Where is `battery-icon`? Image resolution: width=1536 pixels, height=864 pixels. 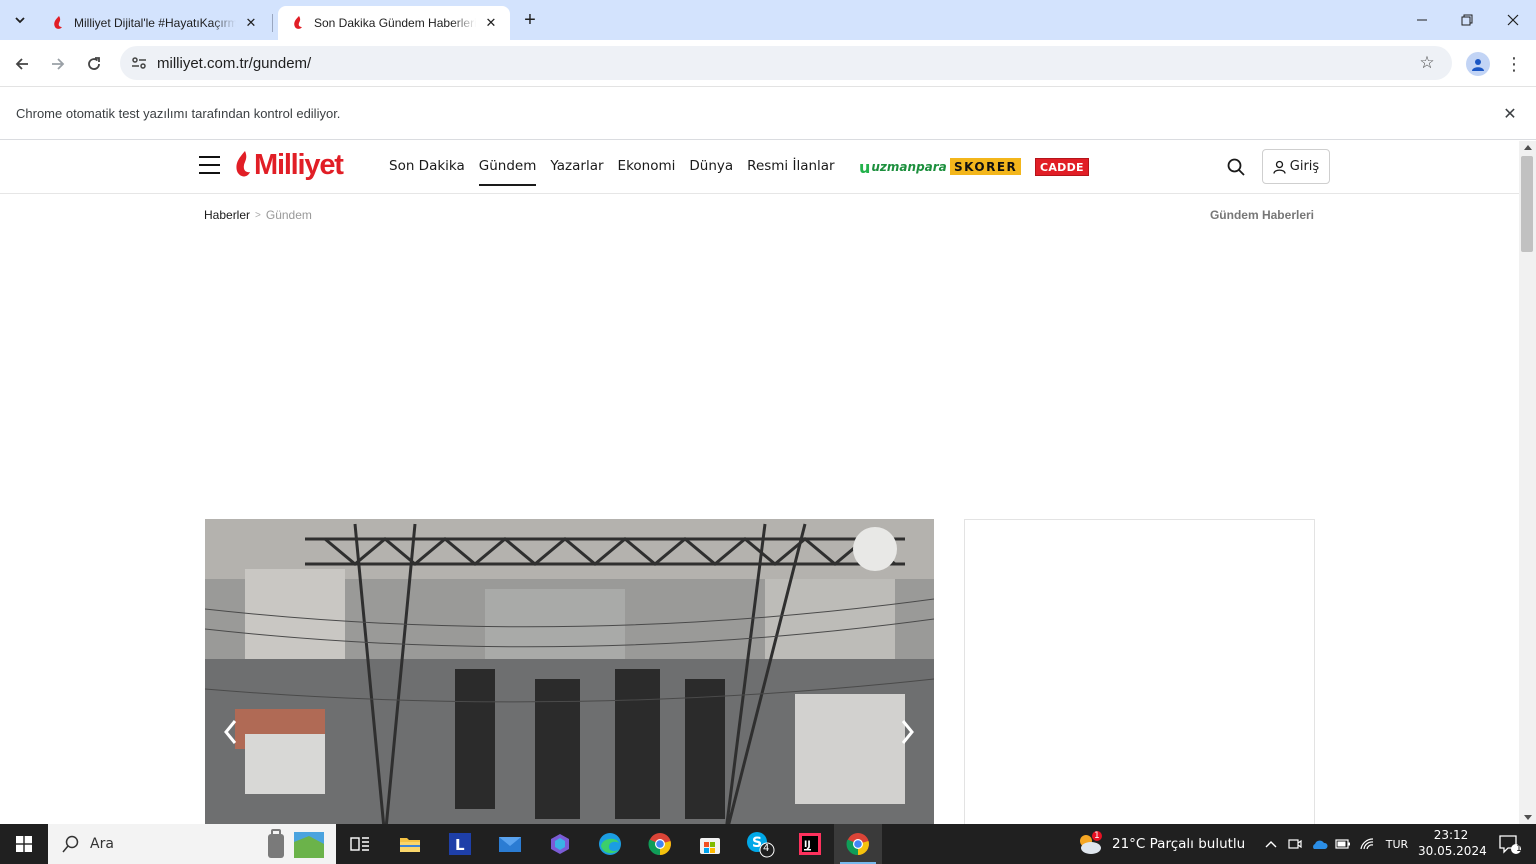 battery-icon is located at coordinates (1342, 844).